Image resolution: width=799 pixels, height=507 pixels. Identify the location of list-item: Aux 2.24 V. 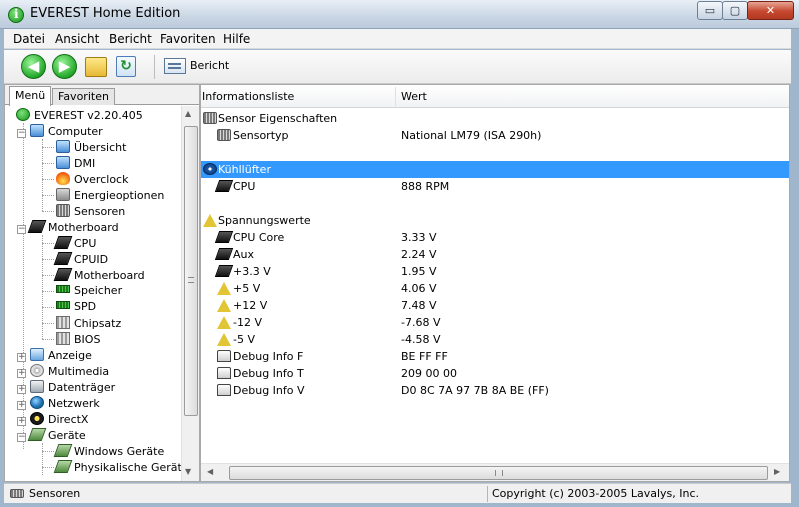
(495, 254).